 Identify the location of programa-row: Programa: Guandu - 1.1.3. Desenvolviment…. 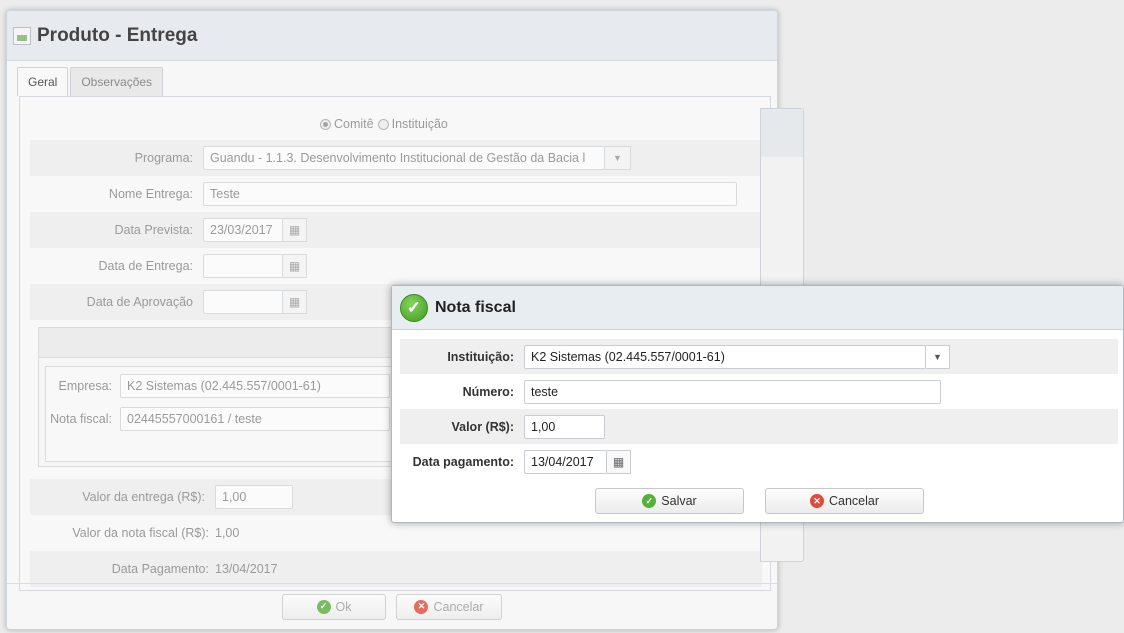
(396, 158).